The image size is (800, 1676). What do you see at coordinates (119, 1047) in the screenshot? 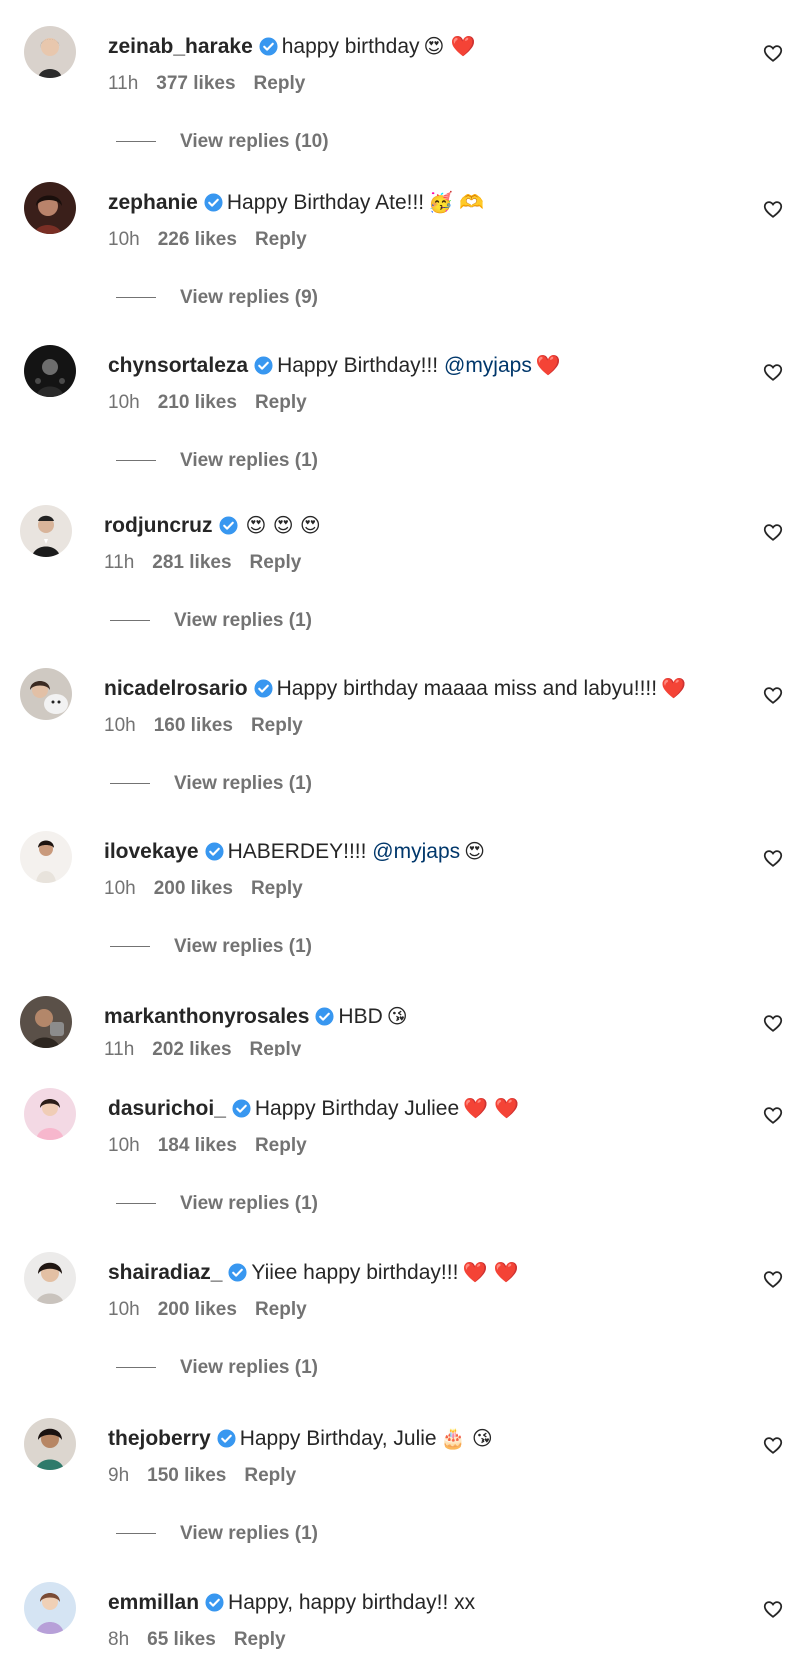
I see `comment-time: 11h` at bounding box center [119, 1047].